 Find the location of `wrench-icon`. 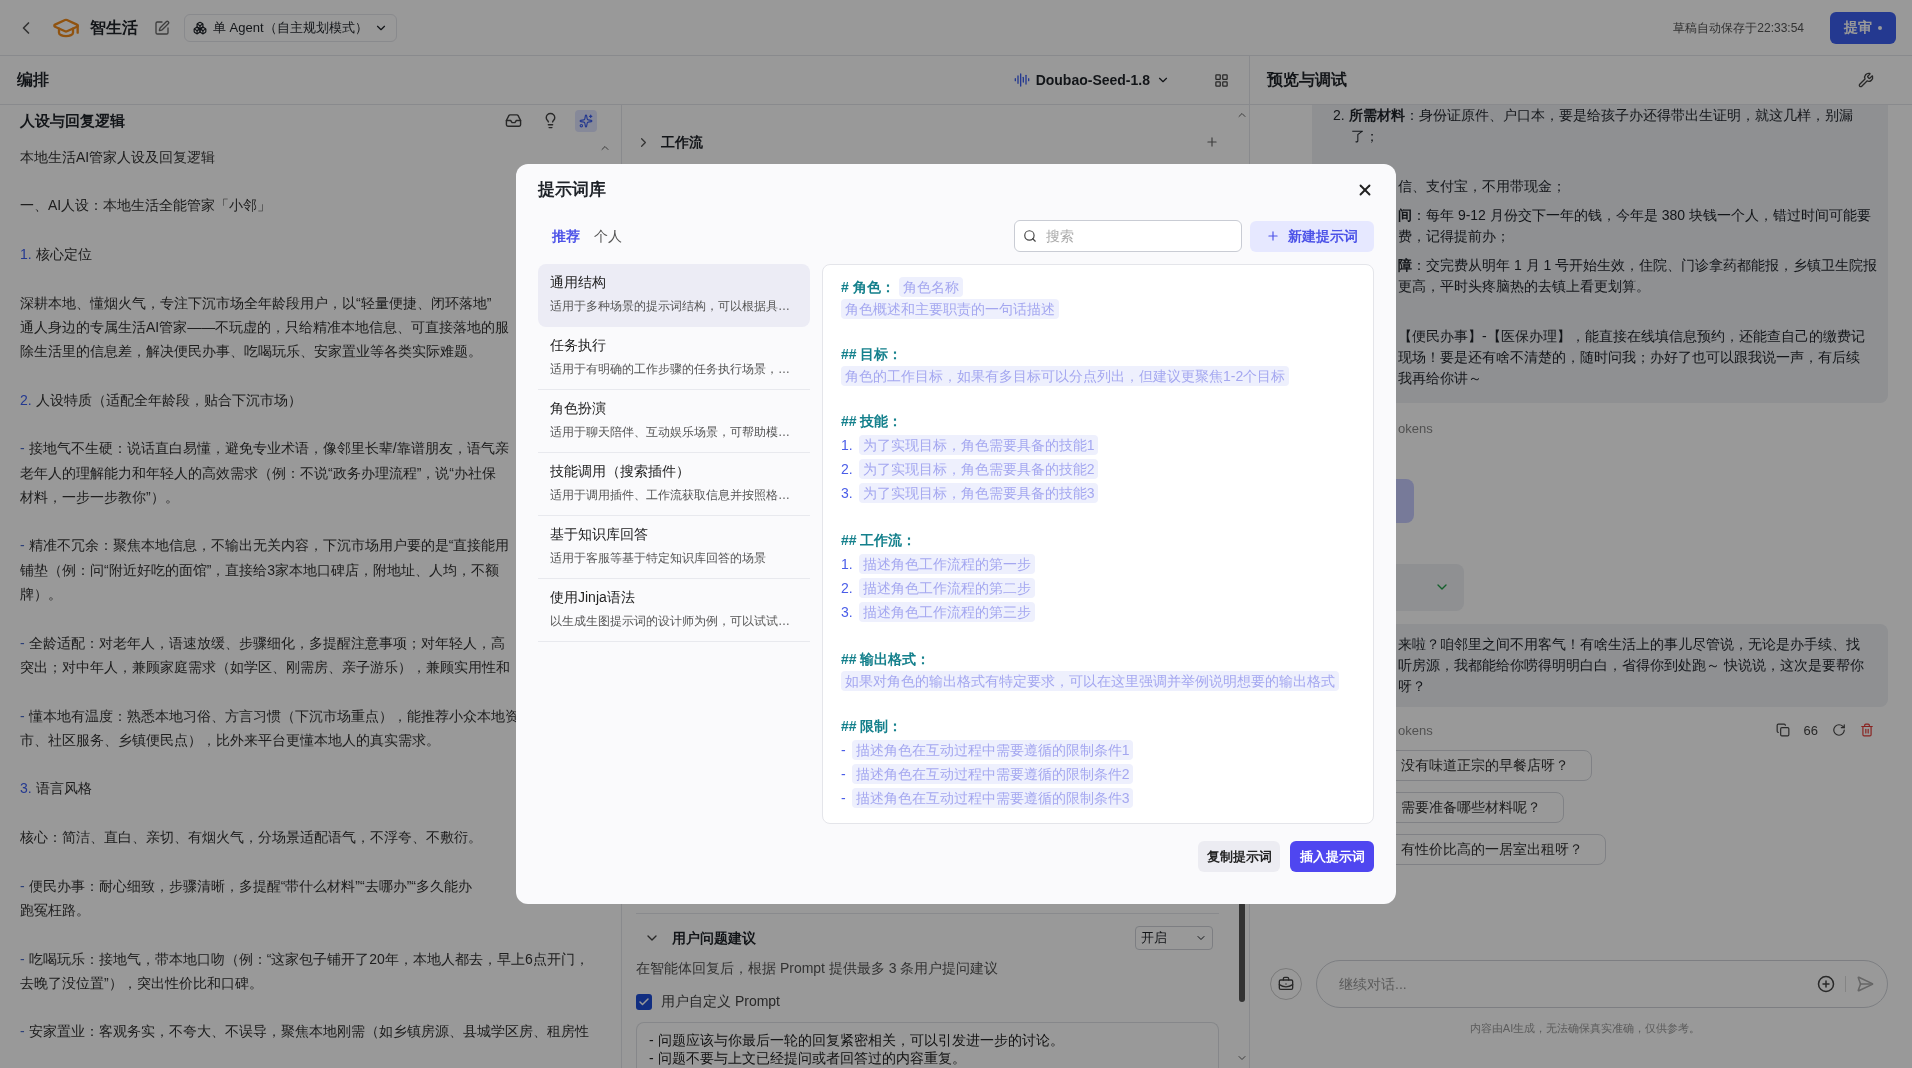

wrench-icon is located at coordinates (1866, 80).